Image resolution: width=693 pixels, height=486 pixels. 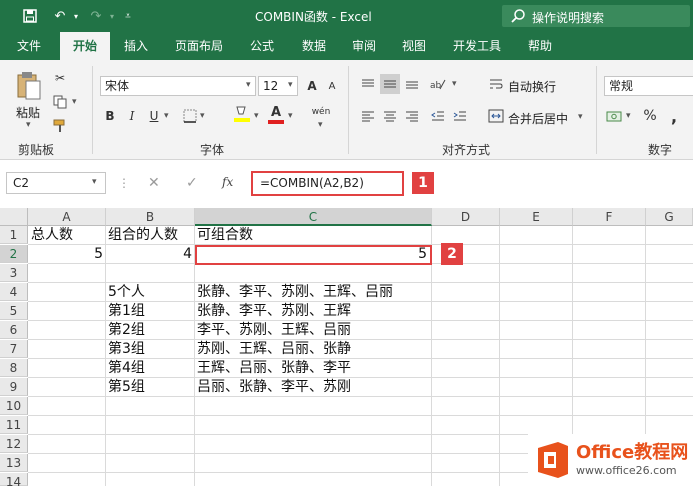 I want to click on grow-font-icon: A, so click(x=312, y=86).